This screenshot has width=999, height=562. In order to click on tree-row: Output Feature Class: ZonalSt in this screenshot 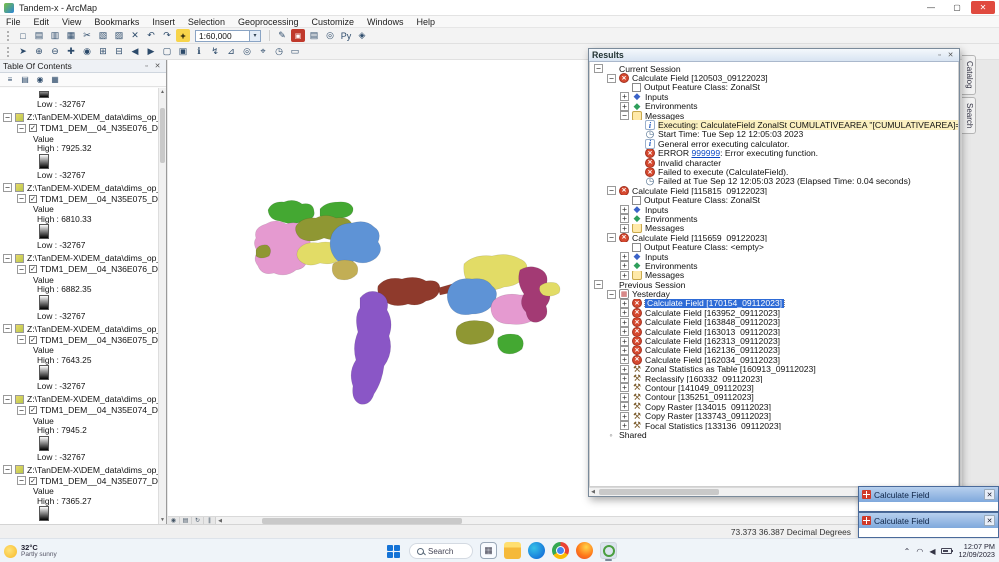, I will do `click(775, 200)`.